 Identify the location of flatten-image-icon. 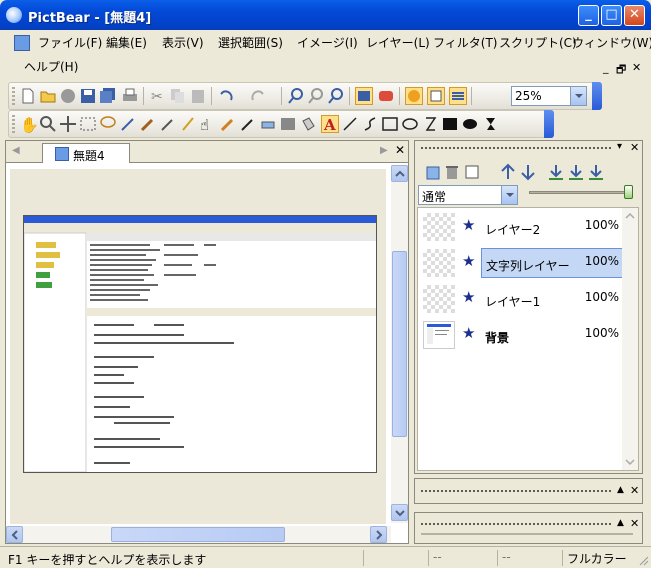
(596, 172).